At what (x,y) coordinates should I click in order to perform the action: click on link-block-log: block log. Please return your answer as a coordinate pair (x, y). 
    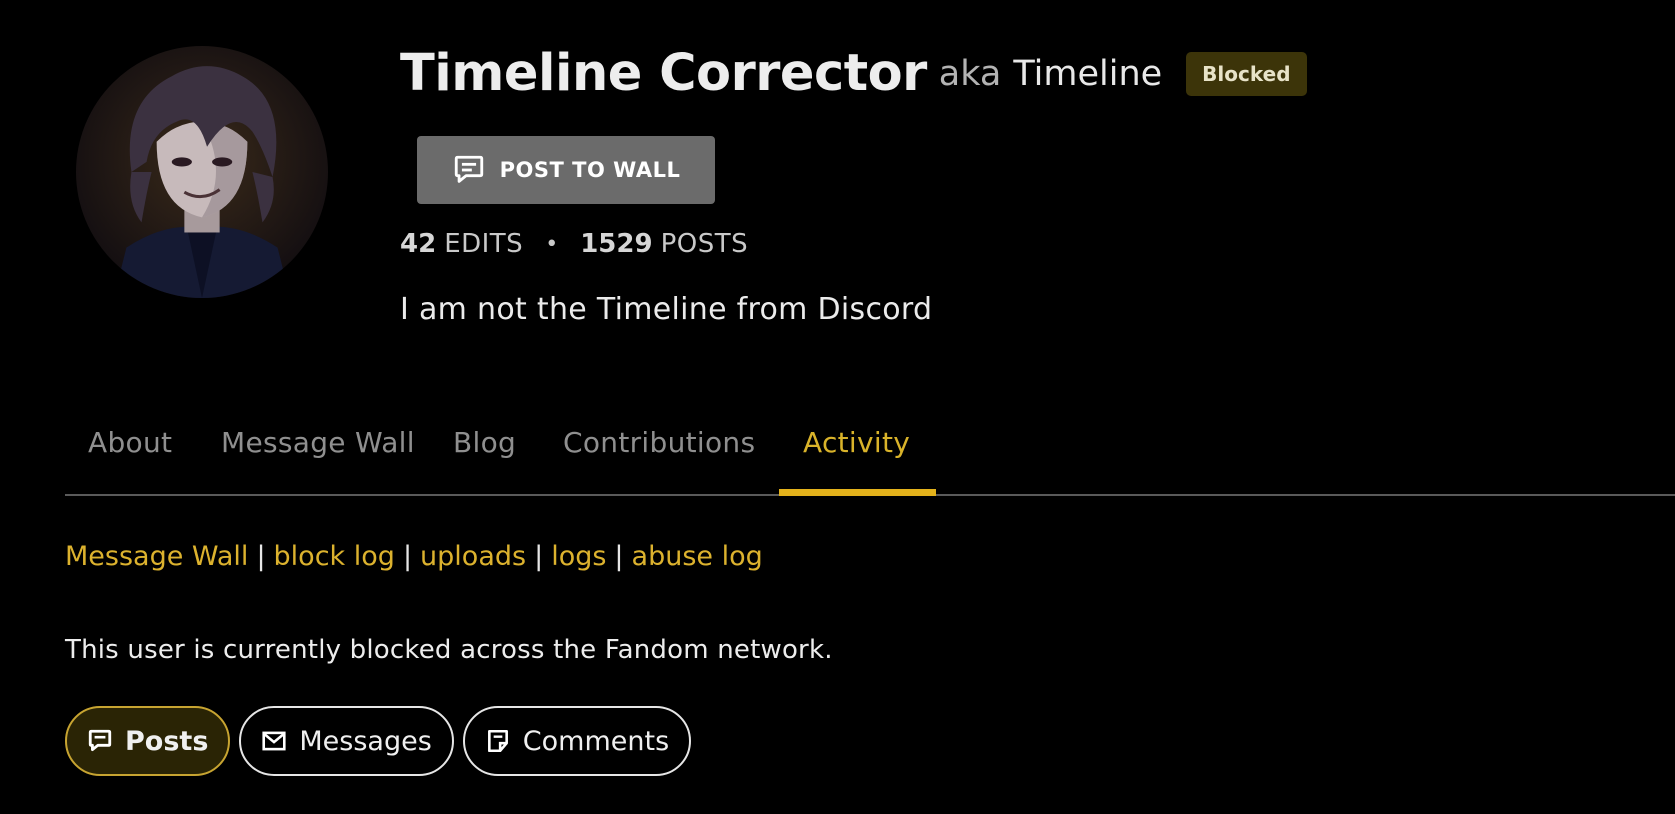
    Looking at the image, I should click on (334, 556).